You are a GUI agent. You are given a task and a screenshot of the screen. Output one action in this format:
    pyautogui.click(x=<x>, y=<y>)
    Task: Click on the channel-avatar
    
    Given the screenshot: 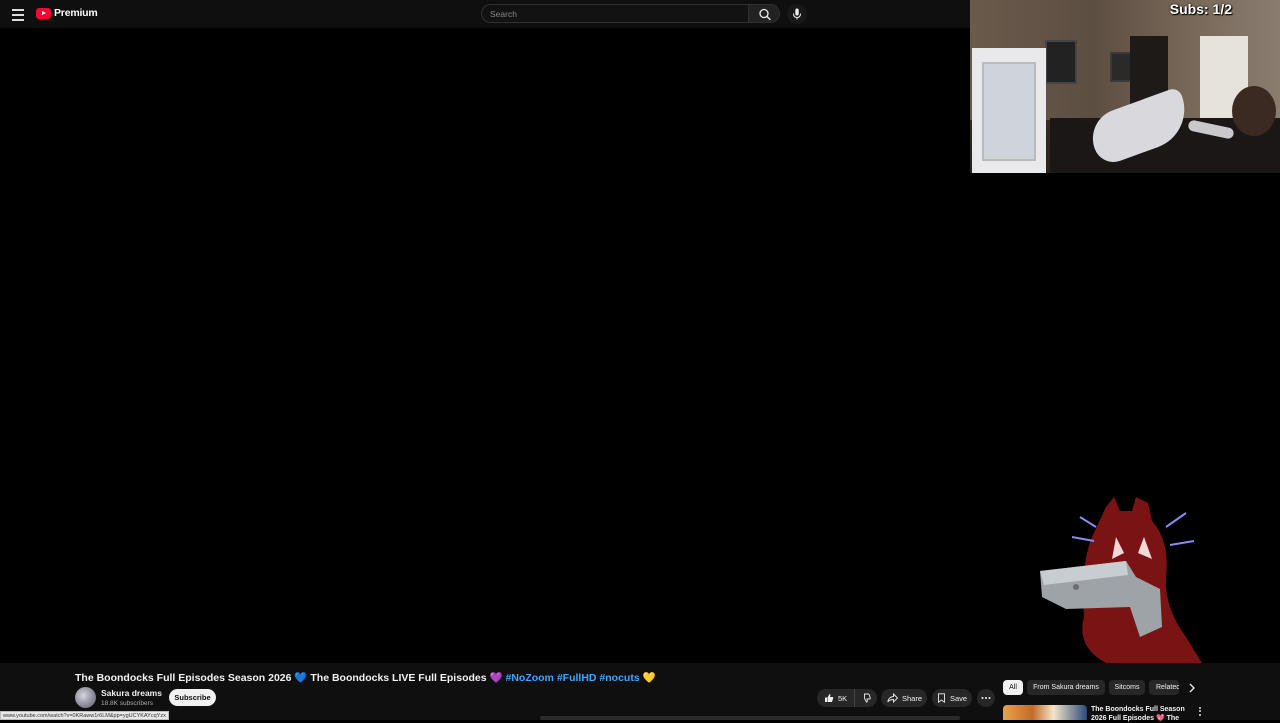 What is the action you would take?
    pyautogui.click(x=85, y=697)
    